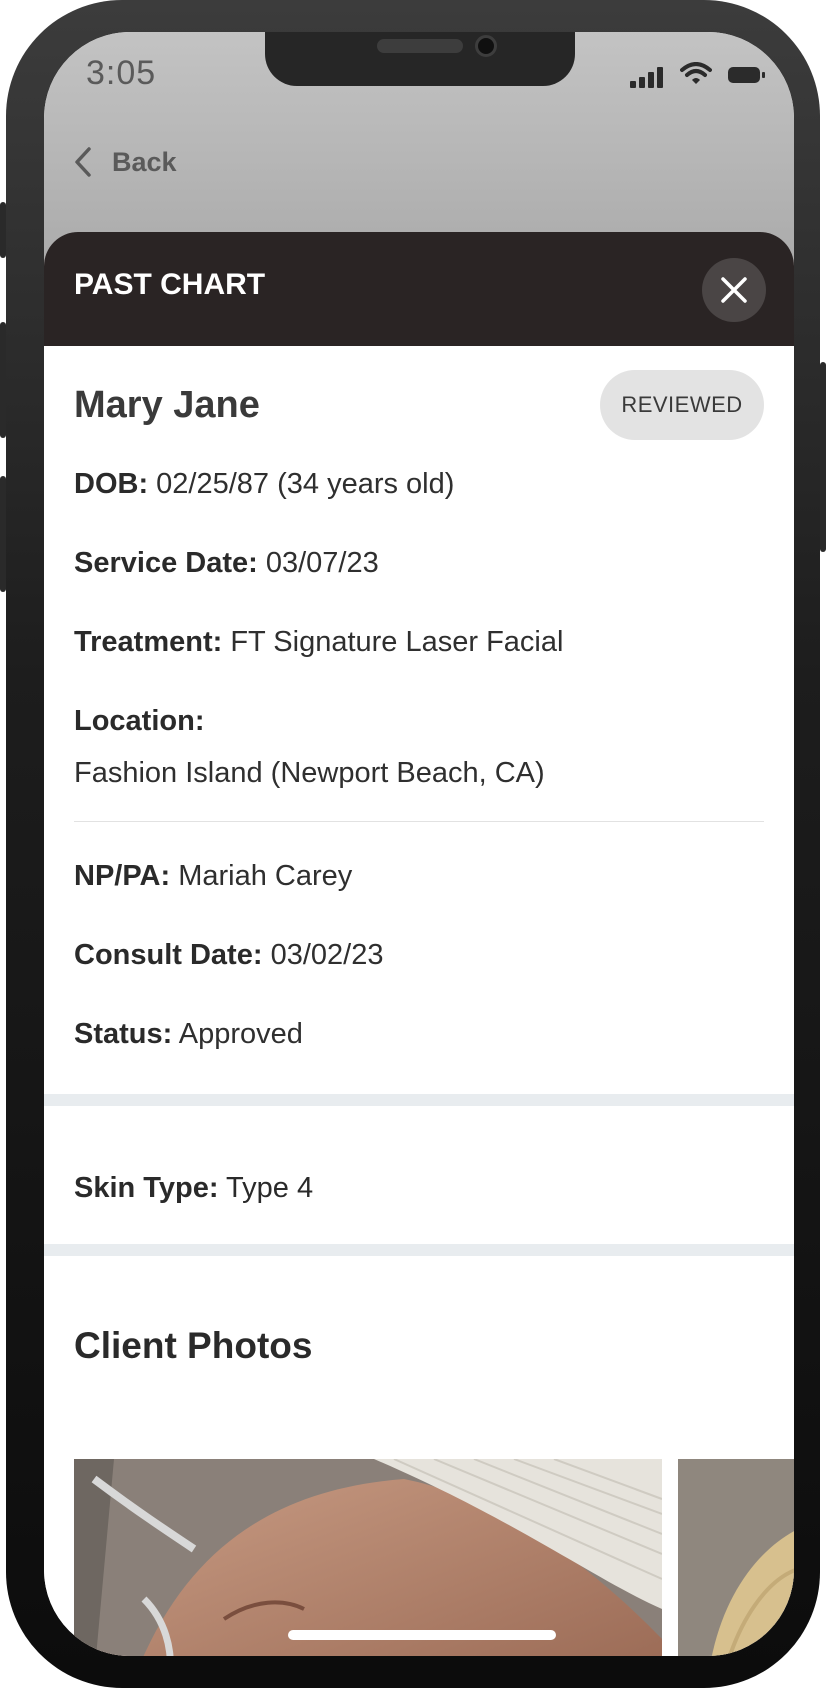 This screenshot has height=1688, width=826. I want to click on field-np-pa: NP/PA: Mariah Carey, so click(419, 876).